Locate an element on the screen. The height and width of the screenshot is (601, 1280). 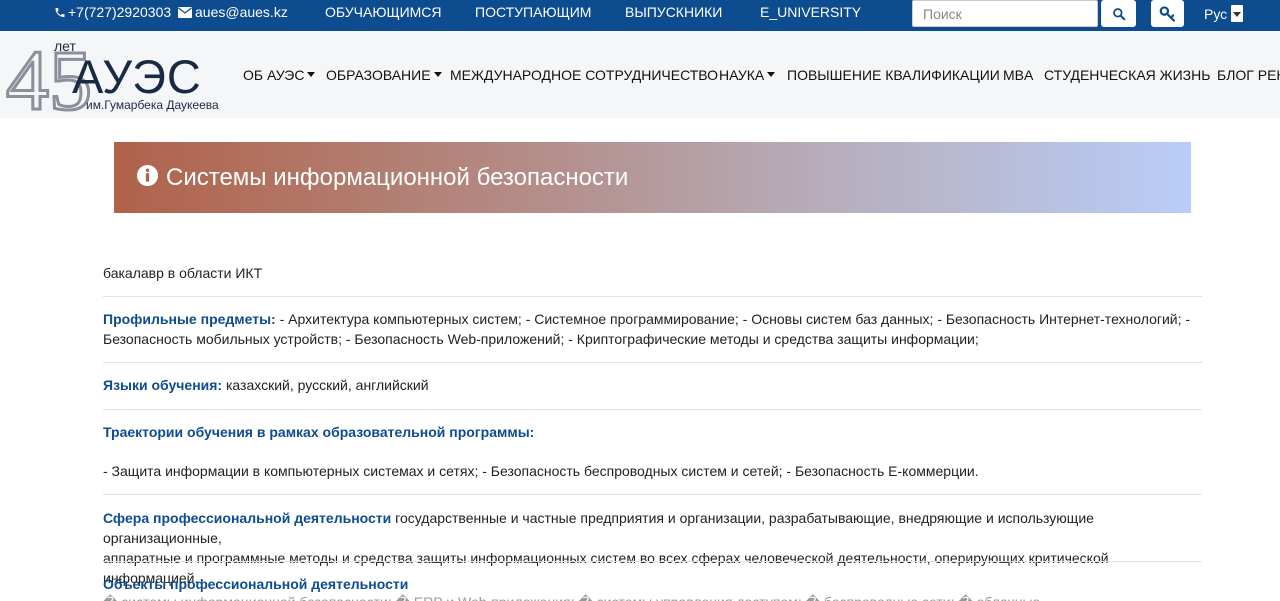
profile-subjects-label: Профильные предметы: is located at coordinates (189, 319).